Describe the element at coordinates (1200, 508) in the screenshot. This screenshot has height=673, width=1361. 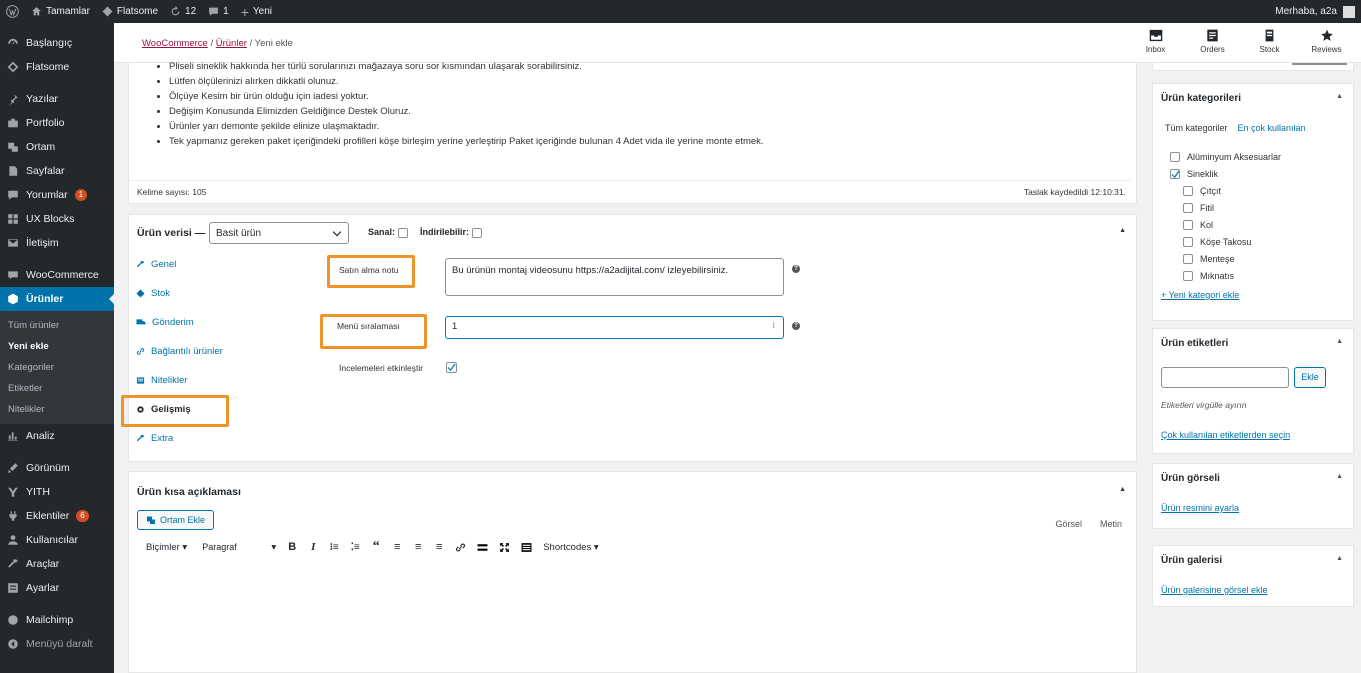
I see `set-image-link: Ürün resmini ayarla` at that location.